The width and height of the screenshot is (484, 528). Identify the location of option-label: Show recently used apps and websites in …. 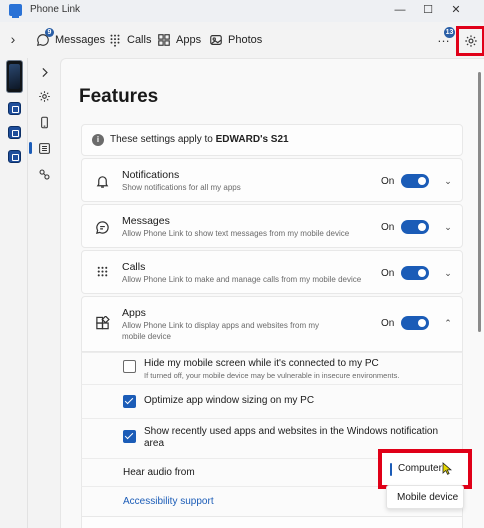
(291, 437).